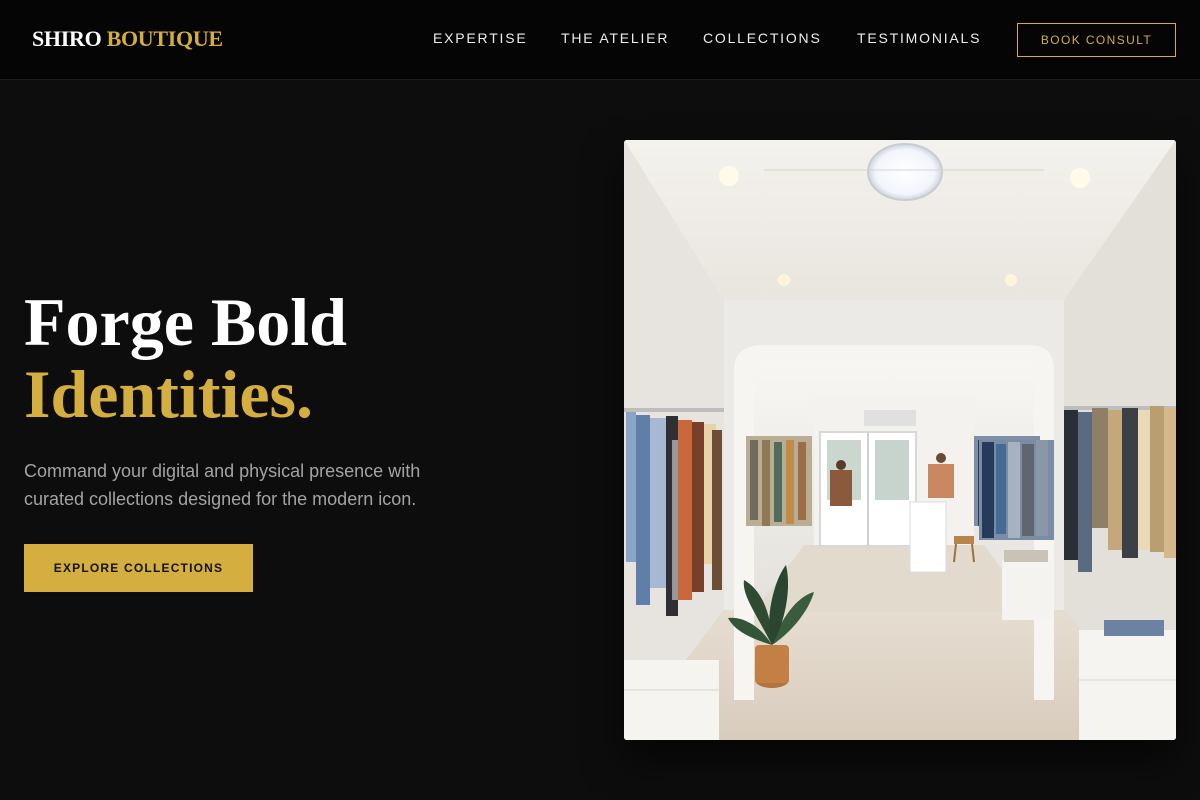  I want to click on logo-accent-text: BOUTIQUE, so click(164, 38).